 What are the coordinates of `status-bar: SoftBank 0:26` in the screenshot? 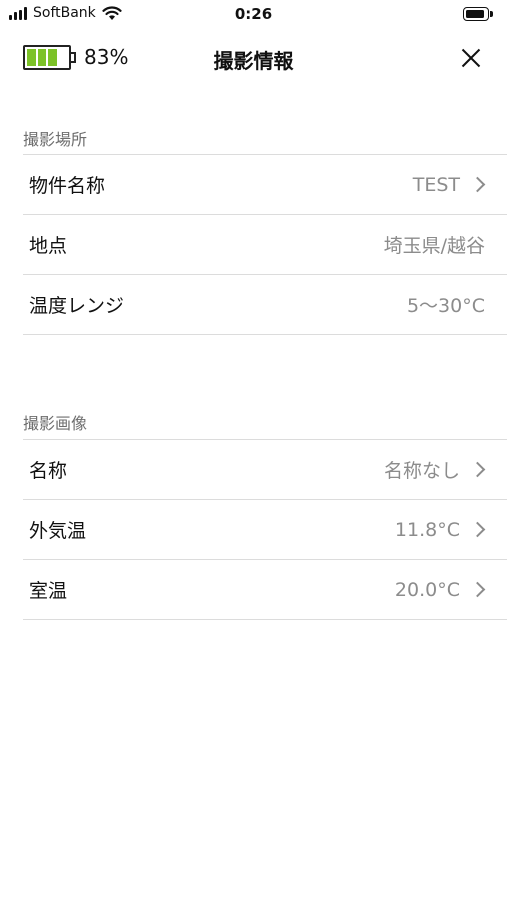 It's located at (253, 16).